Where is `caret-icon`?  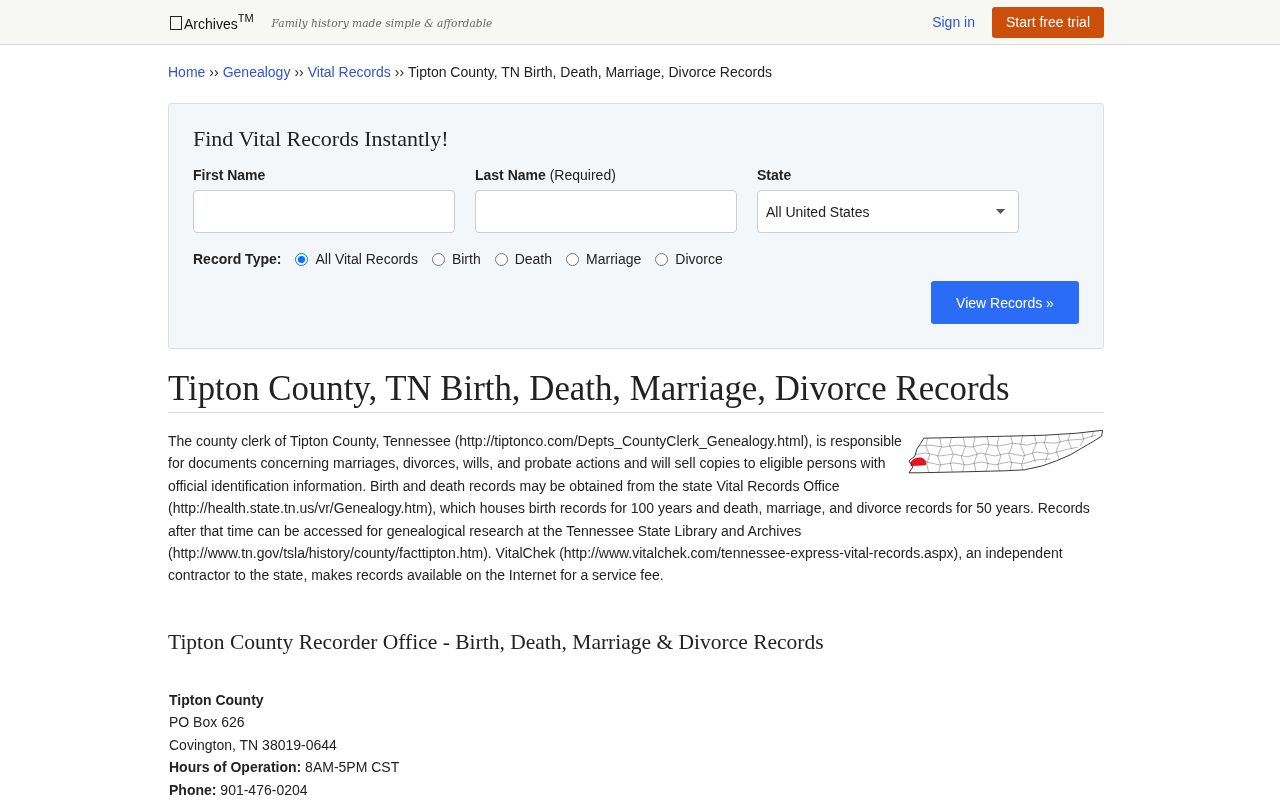 caret-icon is located at coordinates (1000, 211).